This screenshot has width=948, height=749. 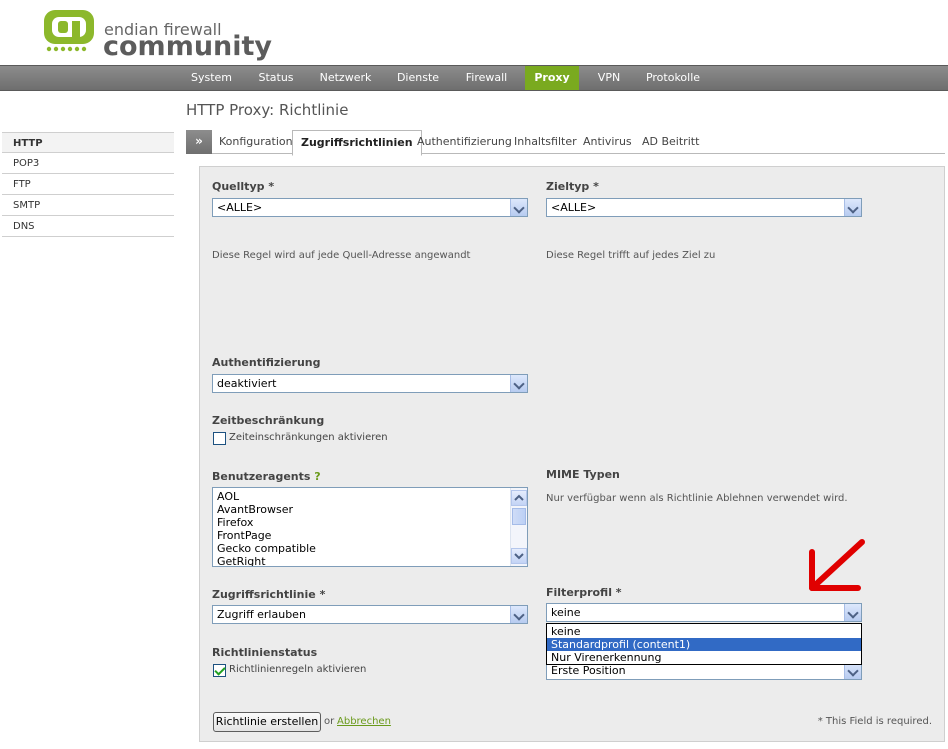 I want to click on nav-item-system: System, so click(x=211, y=78).